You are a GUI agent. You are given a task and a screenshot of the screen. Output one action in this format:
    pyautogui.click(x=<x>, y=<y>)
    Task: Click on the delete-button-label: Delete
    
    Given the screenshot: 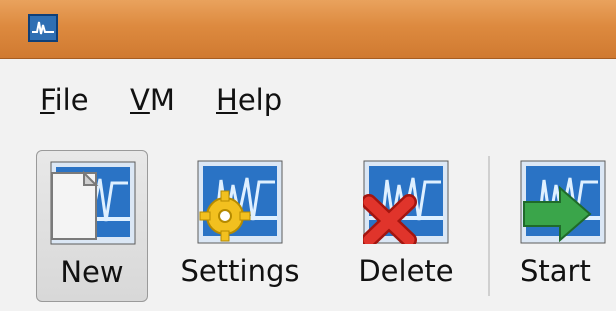 What is the action you would take?
    pyautogui.click(x=406, y=271)
    